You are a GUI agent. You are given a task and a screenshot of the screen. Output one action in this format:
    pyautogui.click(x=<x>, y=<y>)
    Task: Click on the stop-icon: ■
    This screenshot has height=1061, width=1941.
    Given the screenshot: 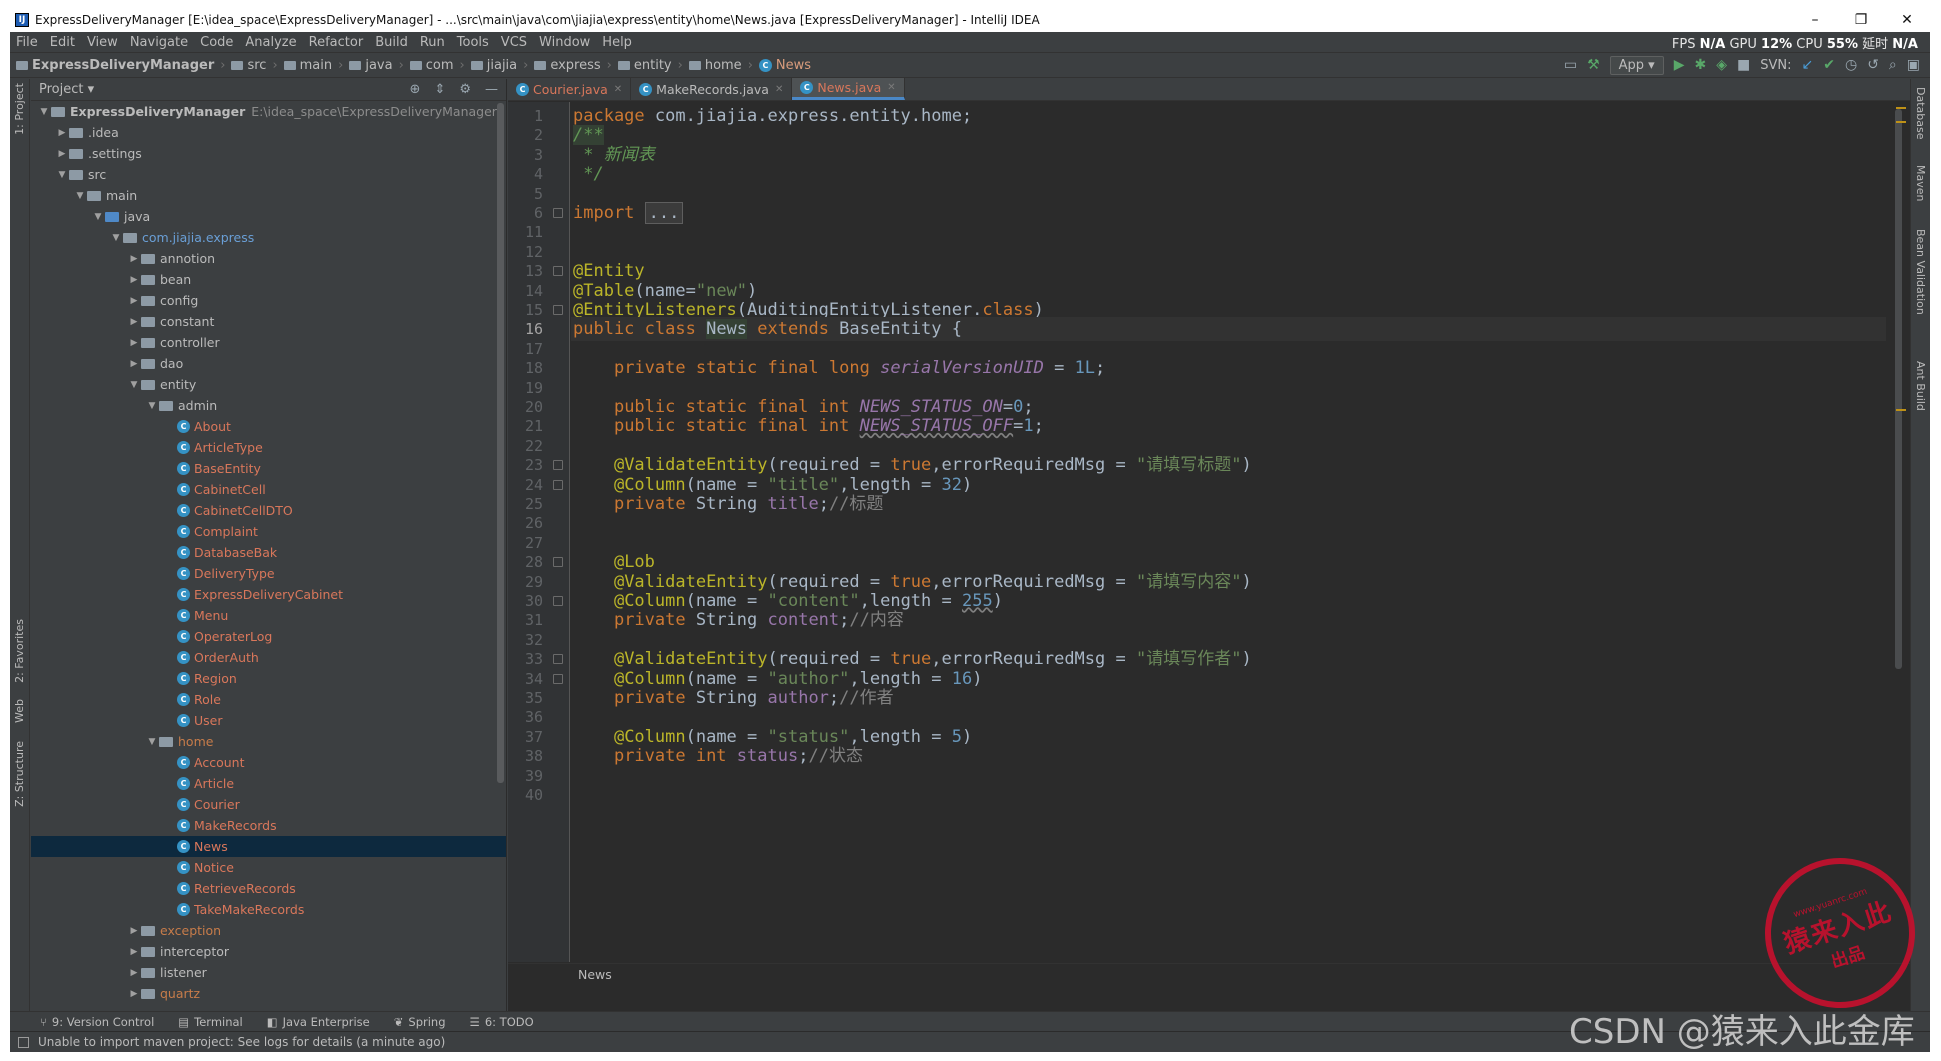 What is the action you would take?
    pyautogui.click(x=1743, y=65)
    